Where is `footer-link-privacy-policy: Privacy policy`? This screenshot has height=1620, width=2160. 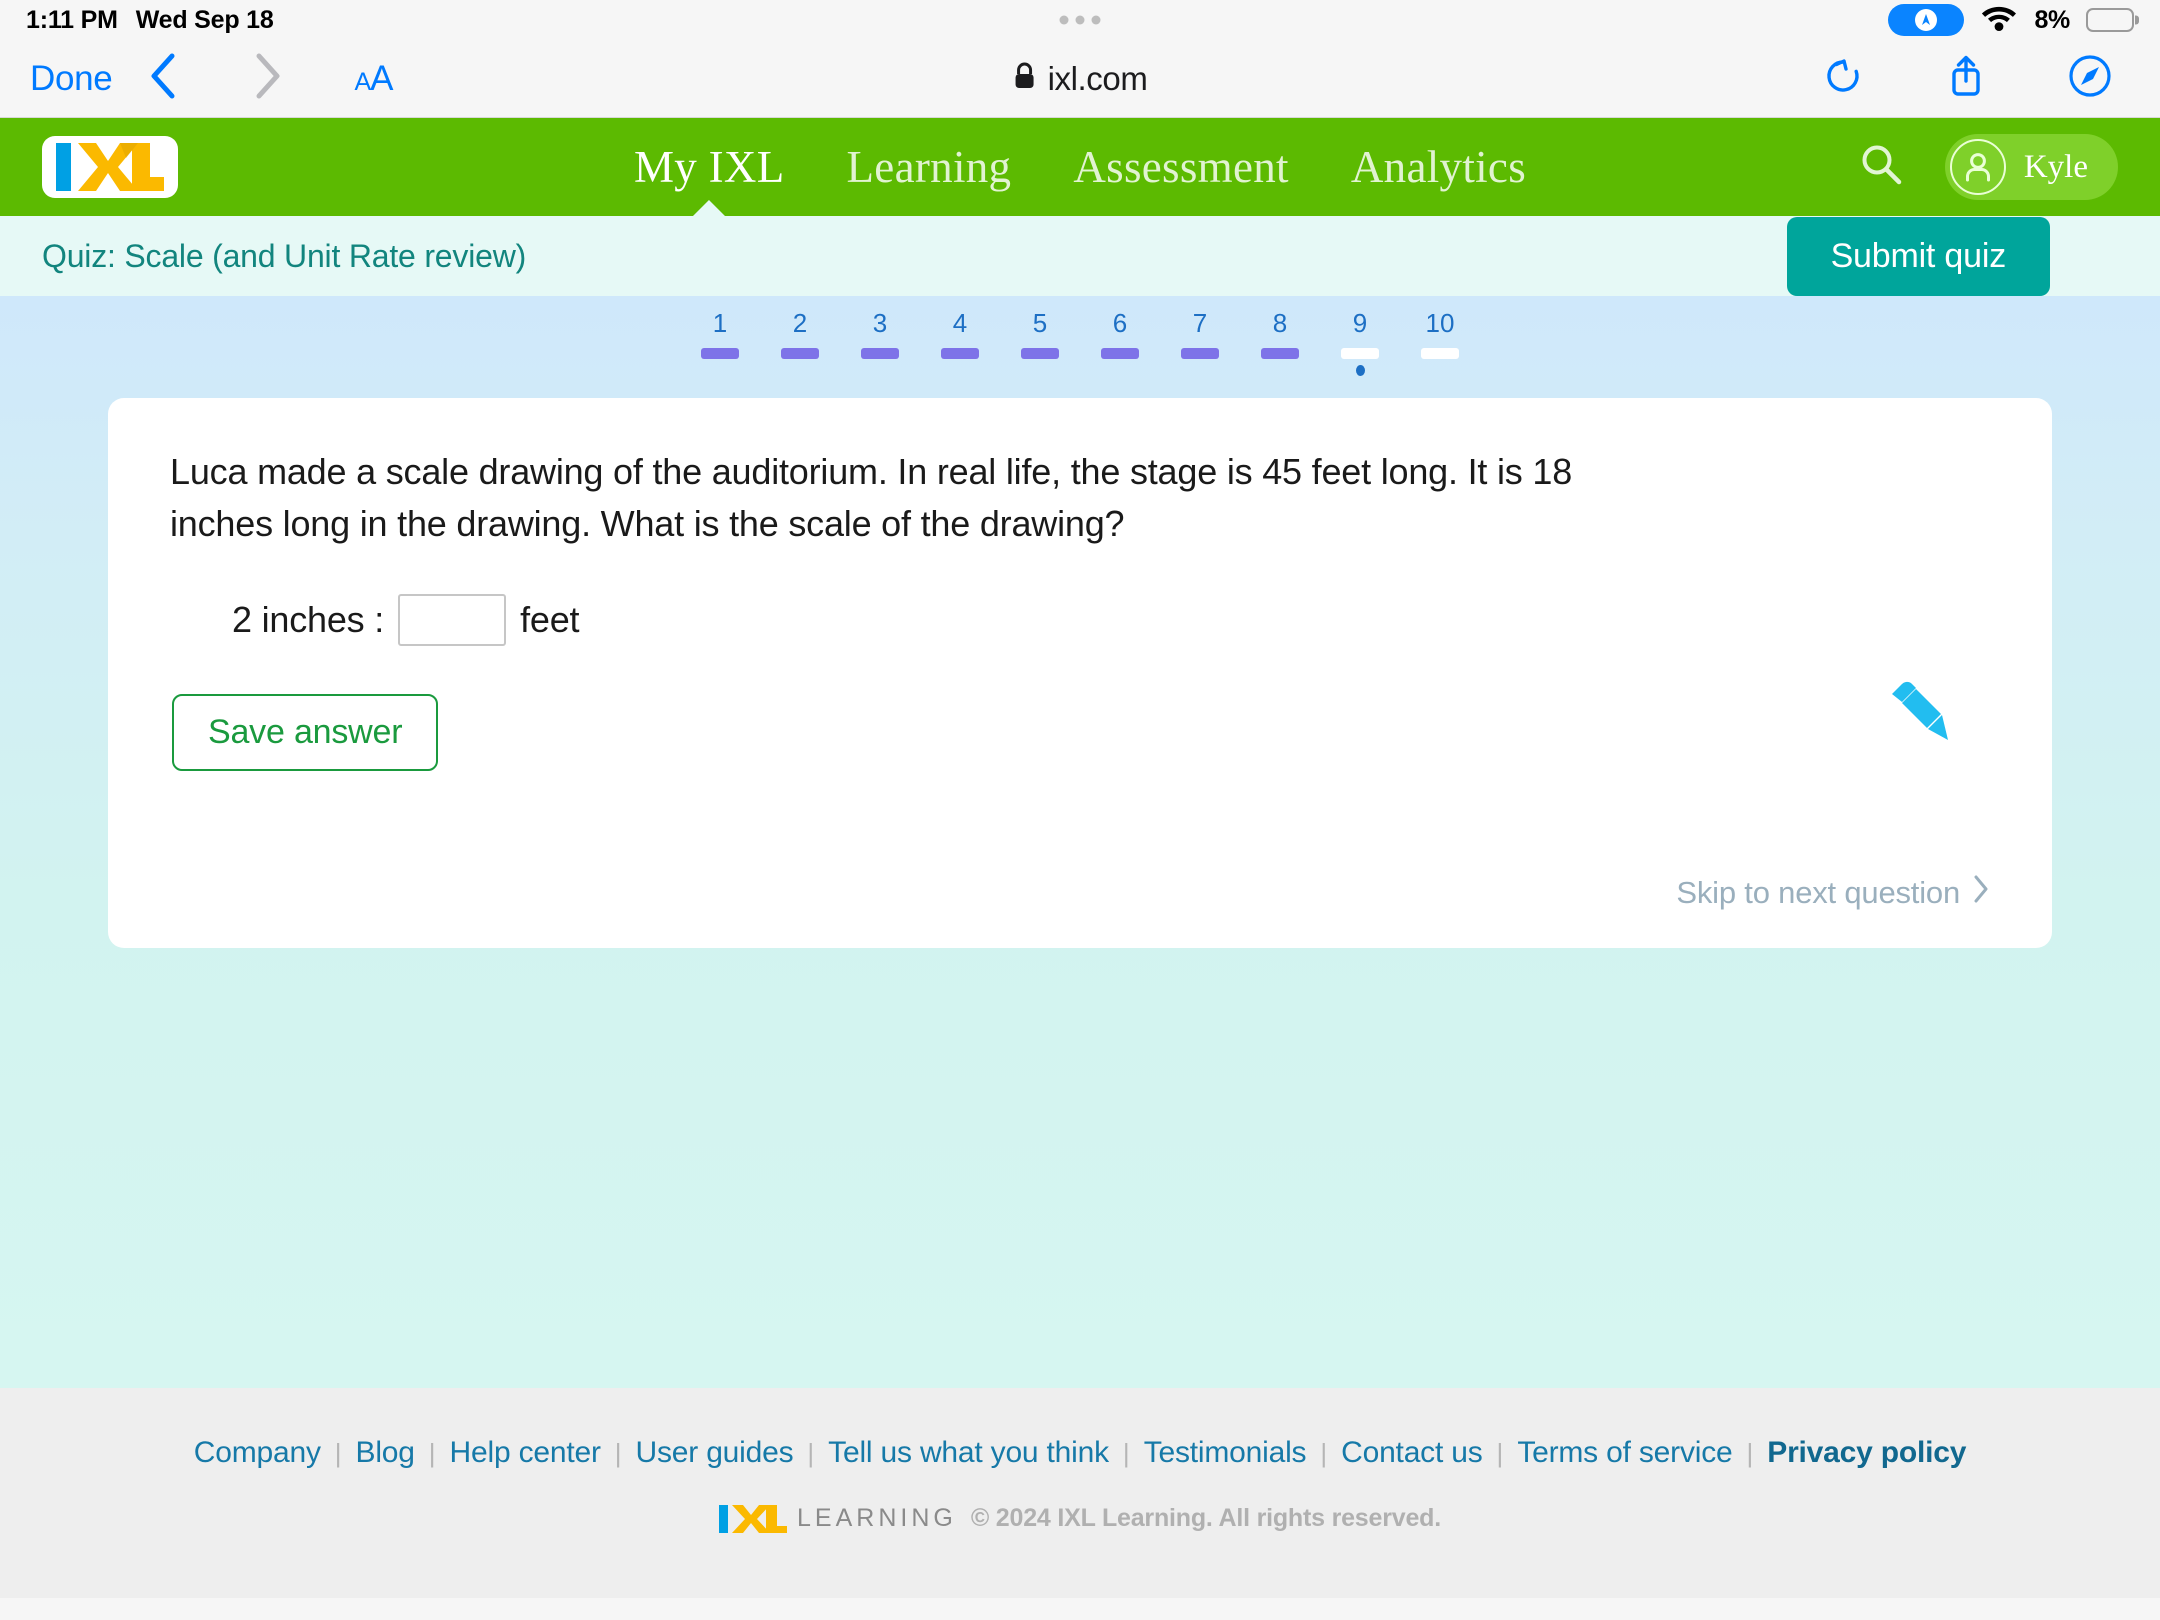 footer-link-privacy-policy: Privacy policy is located at coordinates (1866, 1453).